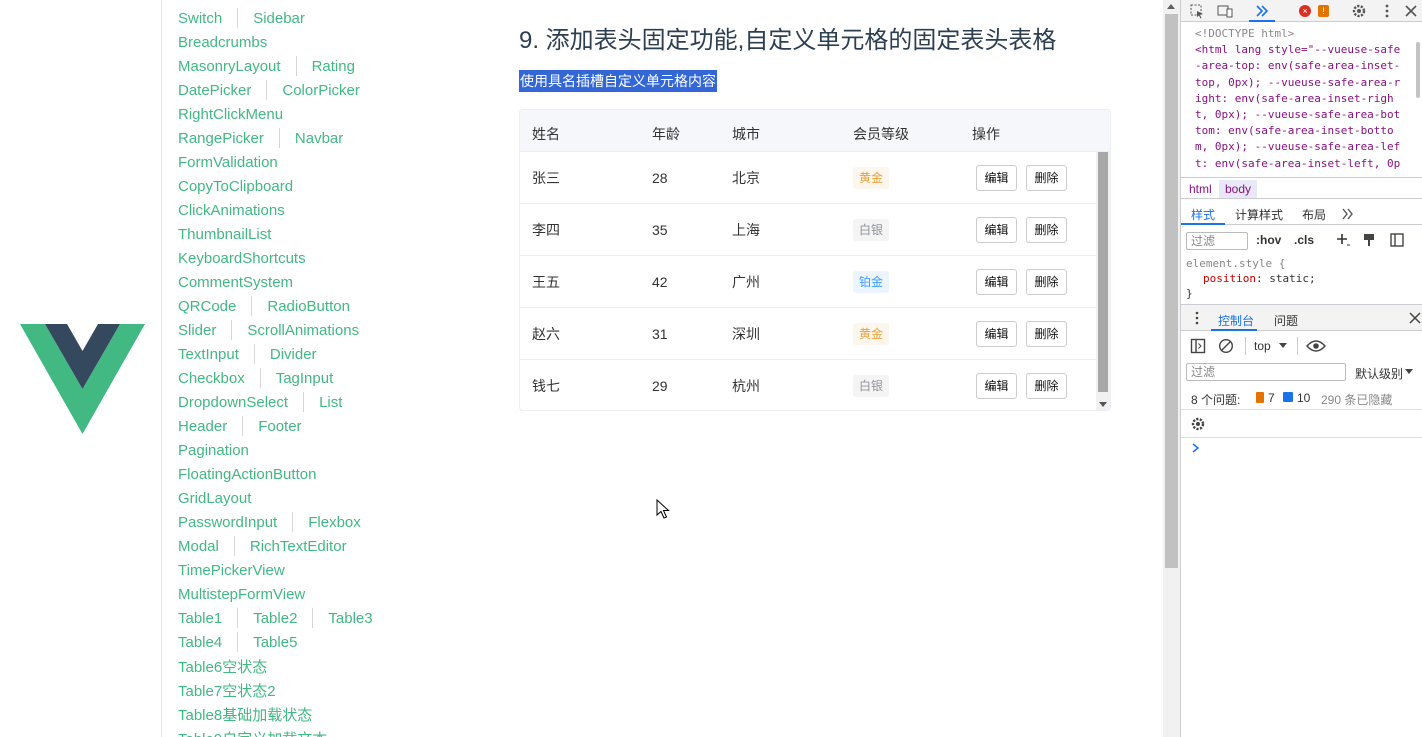 Image resolution: width=1422 pixels, height=737 pixels. I want to click on close-devtools-icon, so click(1411, 11).